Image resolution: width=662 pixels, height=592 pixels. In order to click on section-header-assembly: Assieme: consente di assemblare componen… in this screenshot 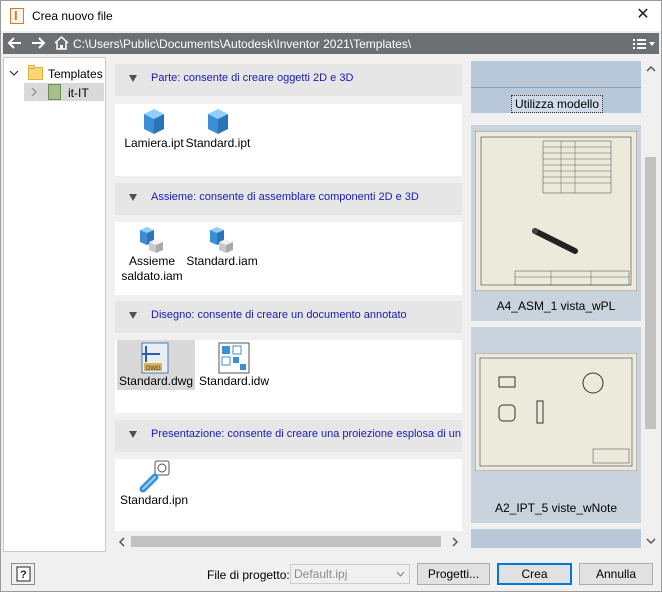, I will do `click(288, 199)`.